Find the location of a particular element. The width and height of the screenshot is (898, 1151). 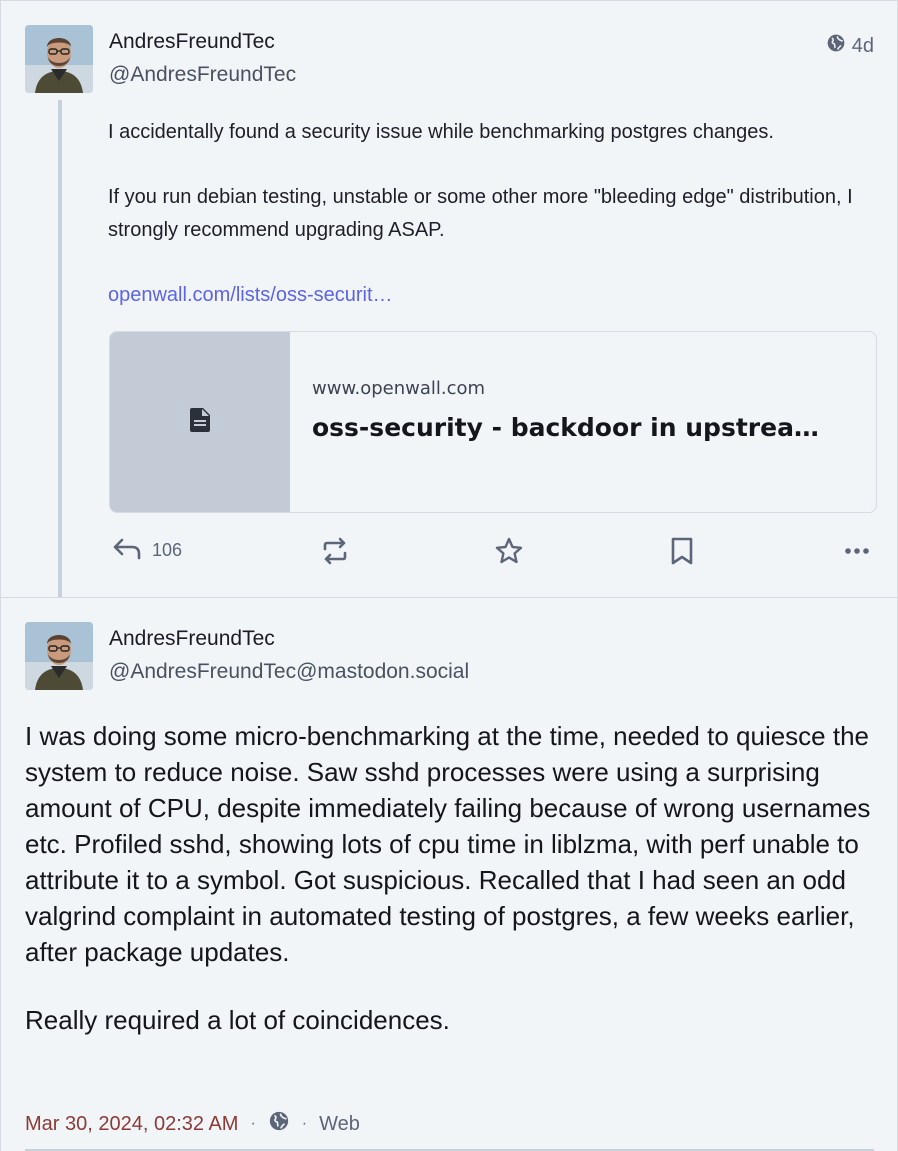

more-button is located at coordinates (857, 553).